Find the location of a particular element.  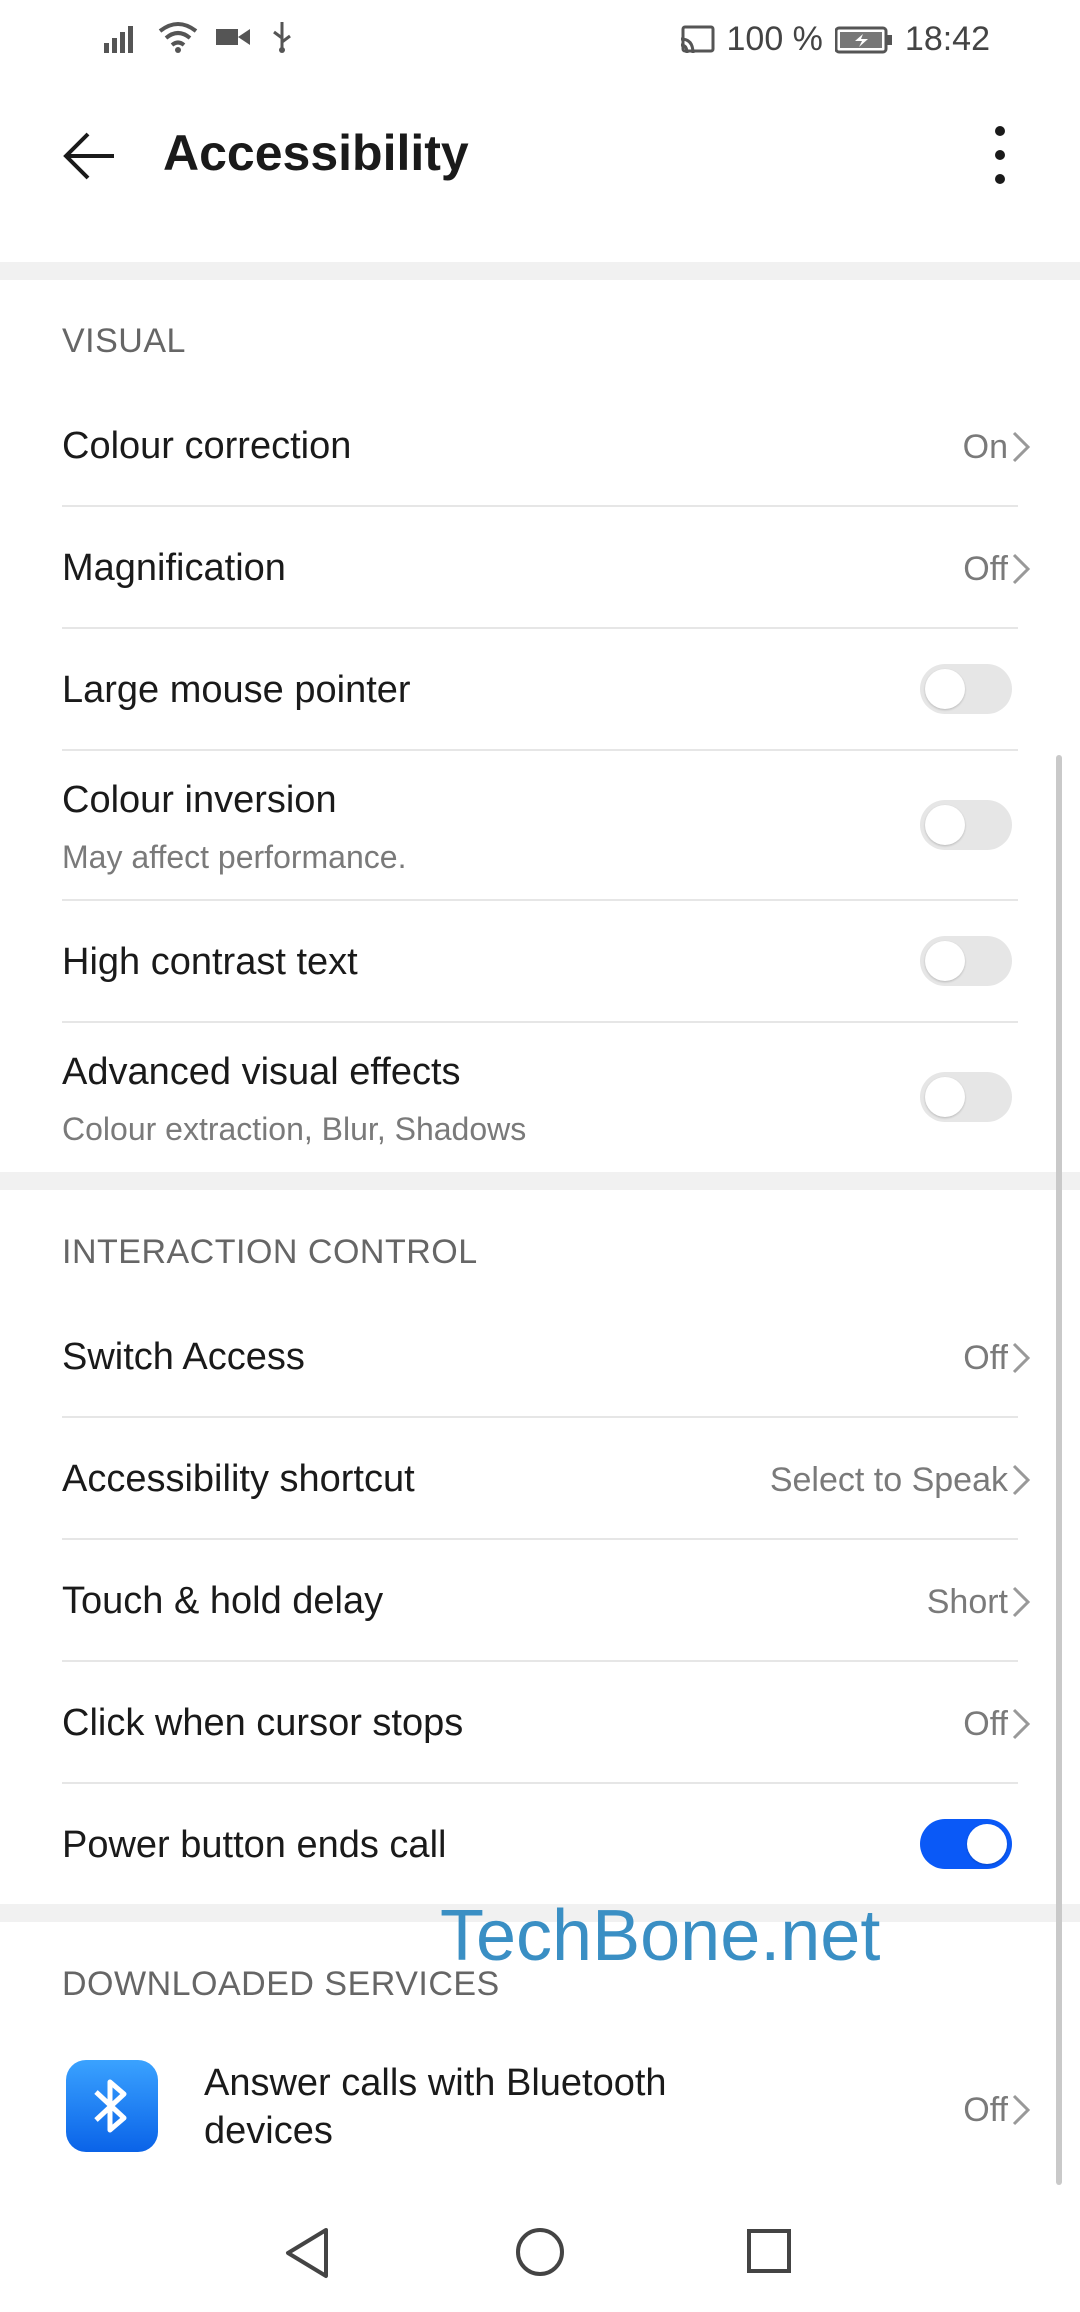

row-subtitle: May affect performance. is located at coordinates (234, 857).